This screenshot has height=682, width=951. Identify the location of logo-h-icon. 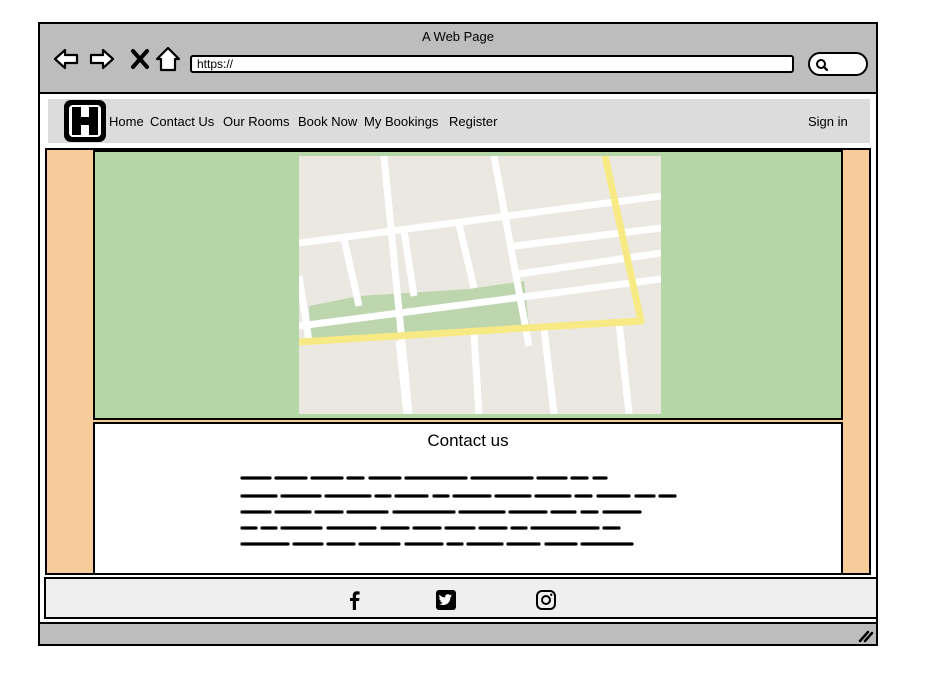
(85, 121).